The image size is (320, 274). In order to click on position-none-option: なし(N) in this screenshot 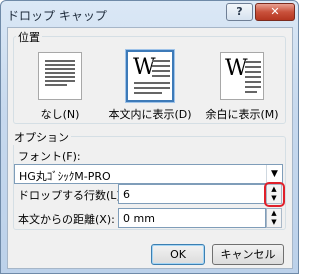, I will do `click(60, 91)`.